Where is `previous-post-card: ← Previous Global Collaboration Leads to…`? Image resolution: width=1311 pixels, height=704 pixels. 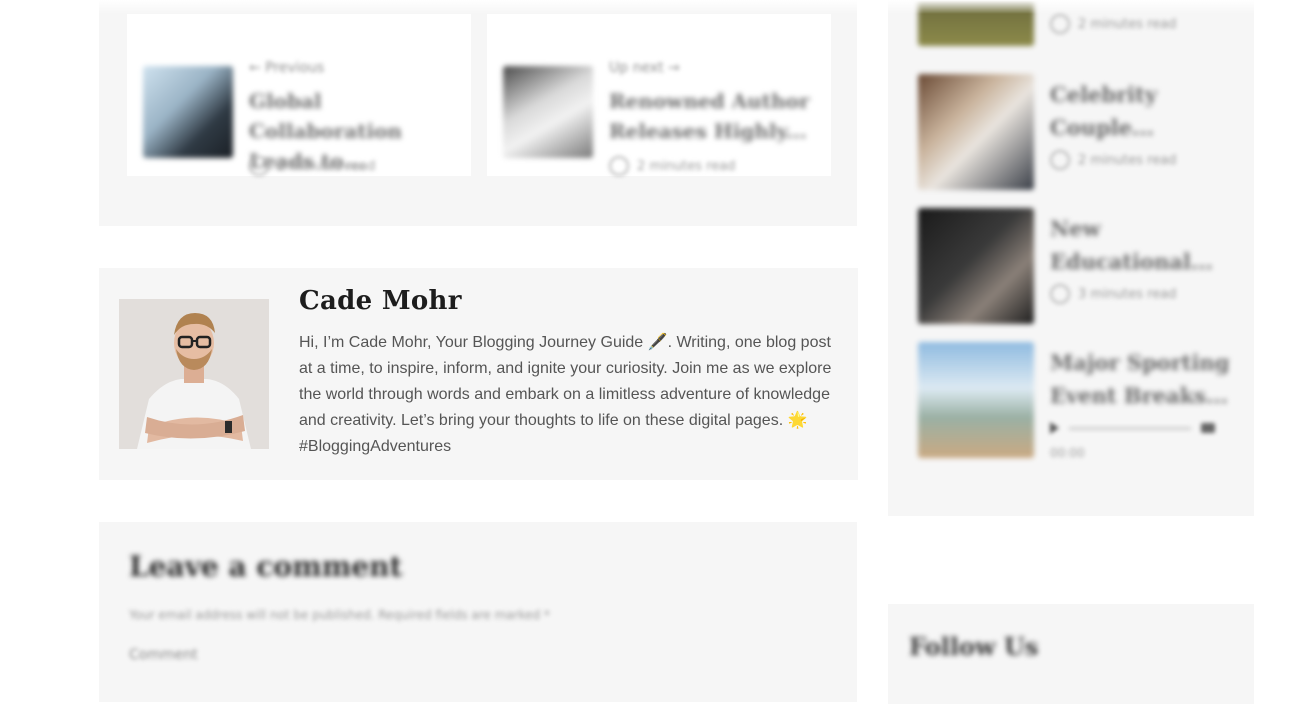 previous-post-card: ← Previous Global Collaboration Leads to… is located at coordinates (299, 95).